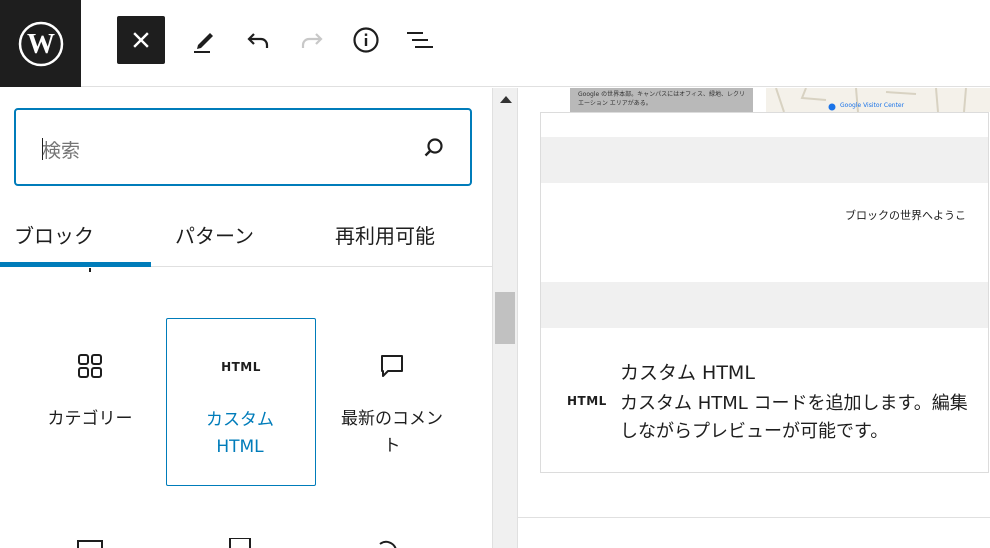 The image size is (990, 548). I want to click on search-field: 検索, so click(243, 147).